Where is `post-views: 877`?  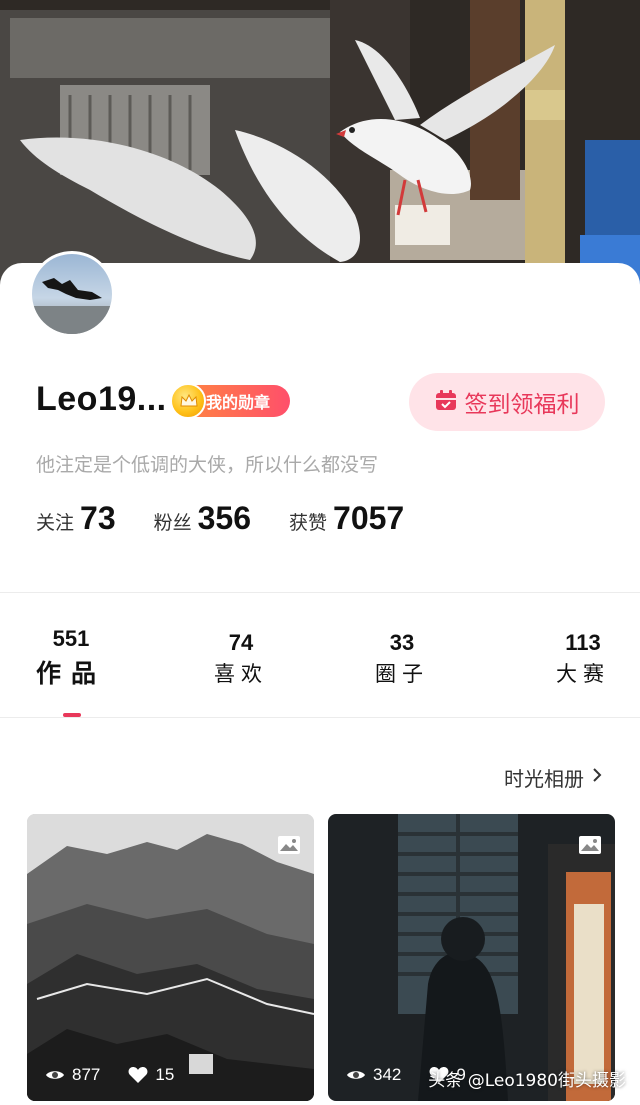 post-views: 877 is located at coordinates (72, 1075).